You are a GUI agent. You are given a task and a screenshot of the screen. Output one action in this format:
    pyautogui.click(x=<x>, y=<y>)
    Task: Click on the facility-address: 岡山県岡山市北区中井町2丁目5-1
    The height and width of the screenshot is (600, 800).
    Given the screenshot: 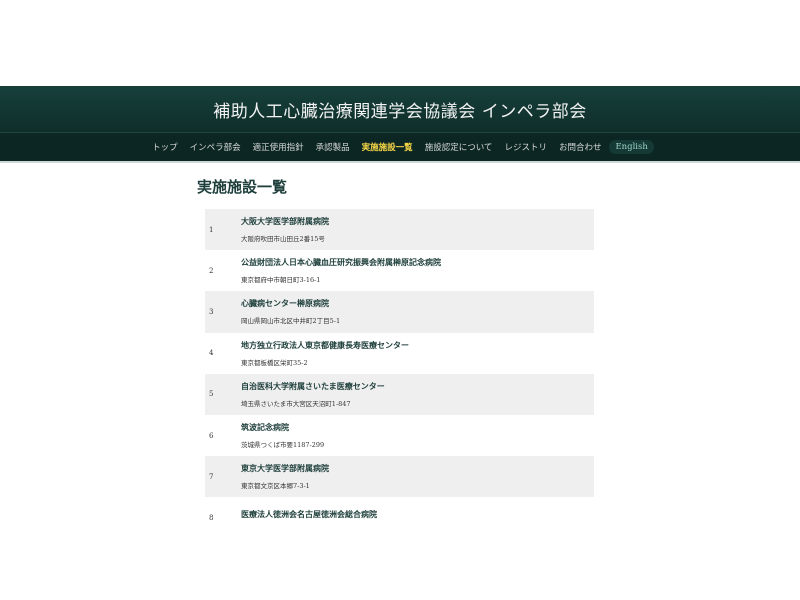 What is the action you would take?
    pyautogui.click(x=291, y=321)
    